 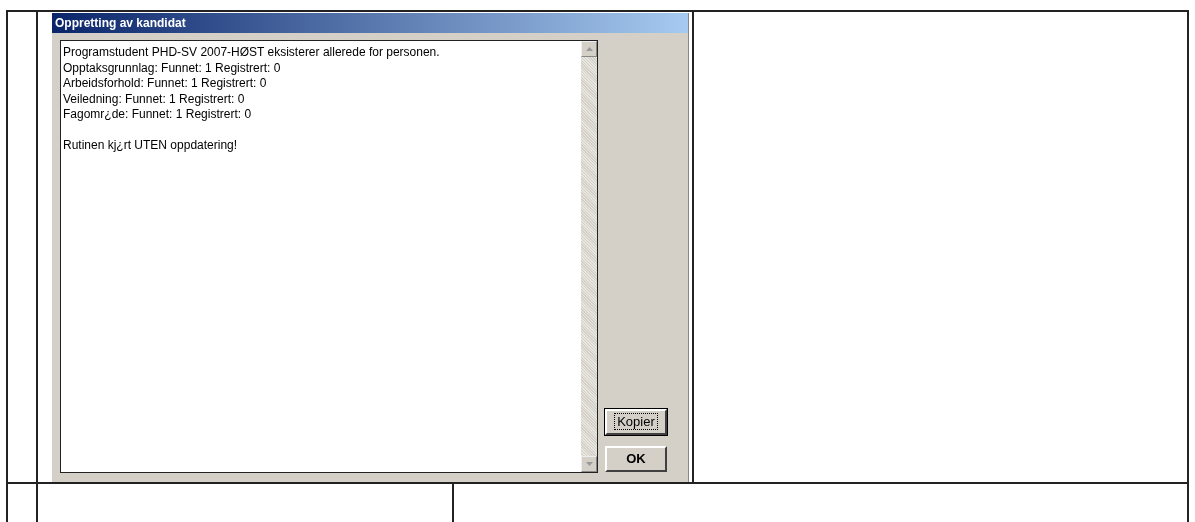 I want to click on copy-button: Kopier, so click(x=636, y=422).